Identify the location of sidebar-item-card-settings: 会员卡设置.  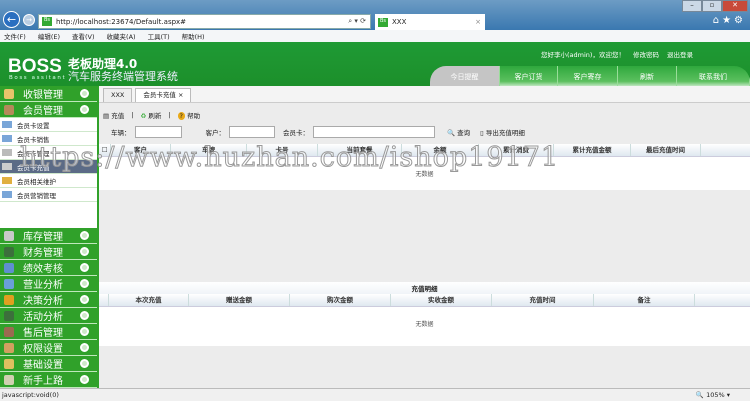
(48, 125).